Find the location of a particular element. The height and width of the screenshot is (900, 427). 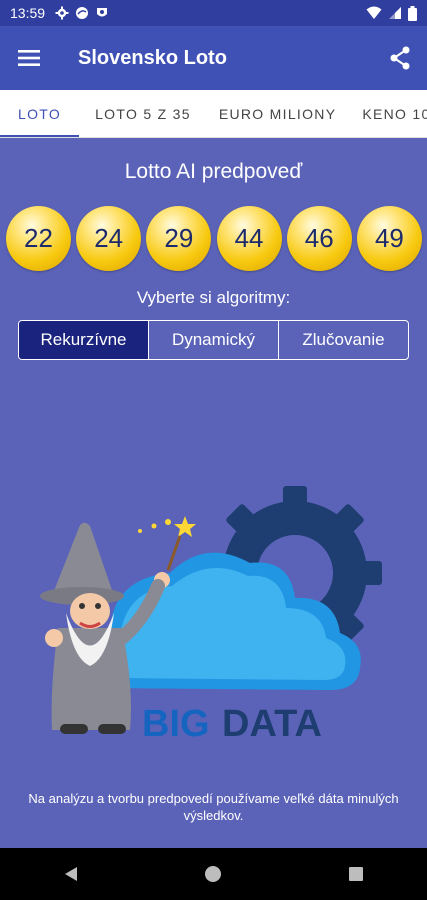

algorithm-option-zlucovanie: Zlučovanie is located at coordinates (343, 340).